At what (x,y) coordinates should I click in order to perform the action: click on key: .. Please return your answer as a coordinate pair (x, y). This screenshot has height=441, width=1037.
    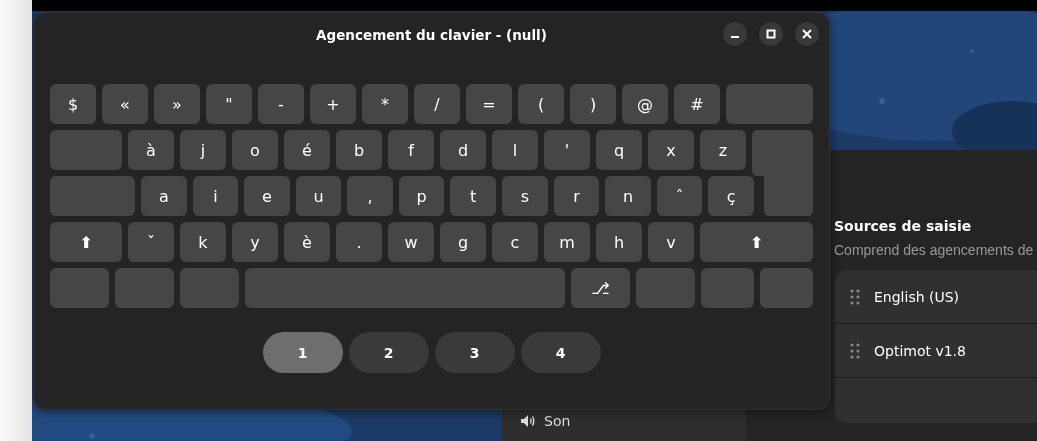
    Looking at the image, I should click on (359, 242).